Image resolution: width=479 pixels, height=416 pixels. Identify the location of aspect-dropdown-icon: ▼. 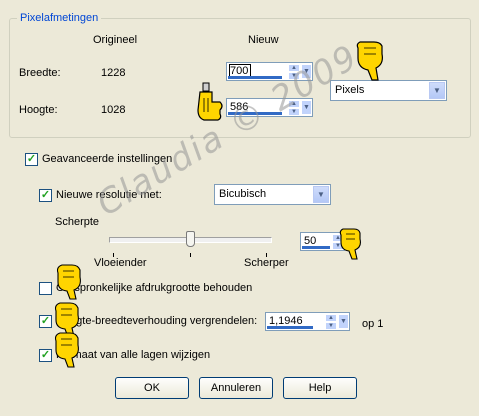
(343, 321).